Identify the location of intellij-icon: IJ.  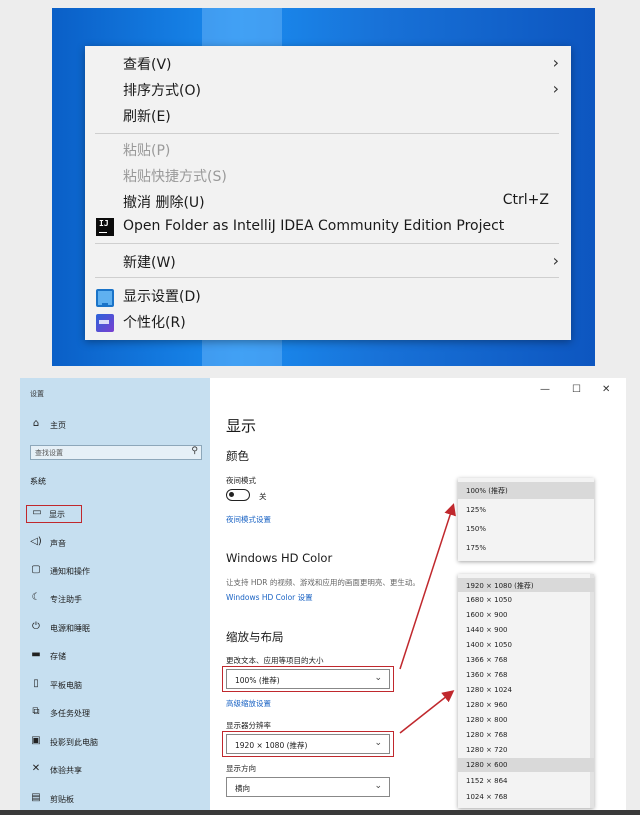
(105, 227).